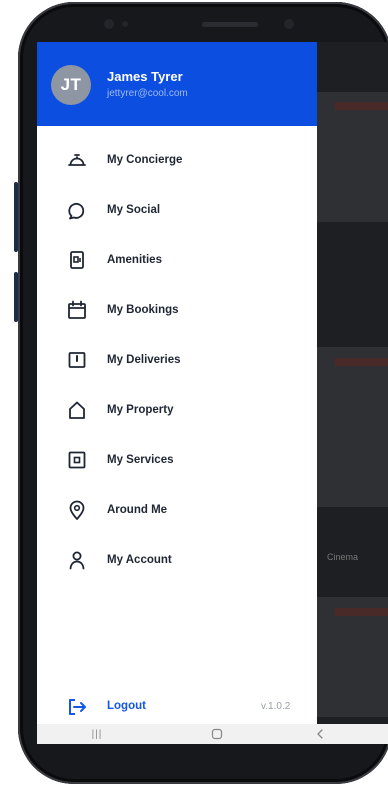  What do you see at coordinates (76, 211) in the screenshot?
I see `chat-bubble-icon` at bounding box center [76, 211].